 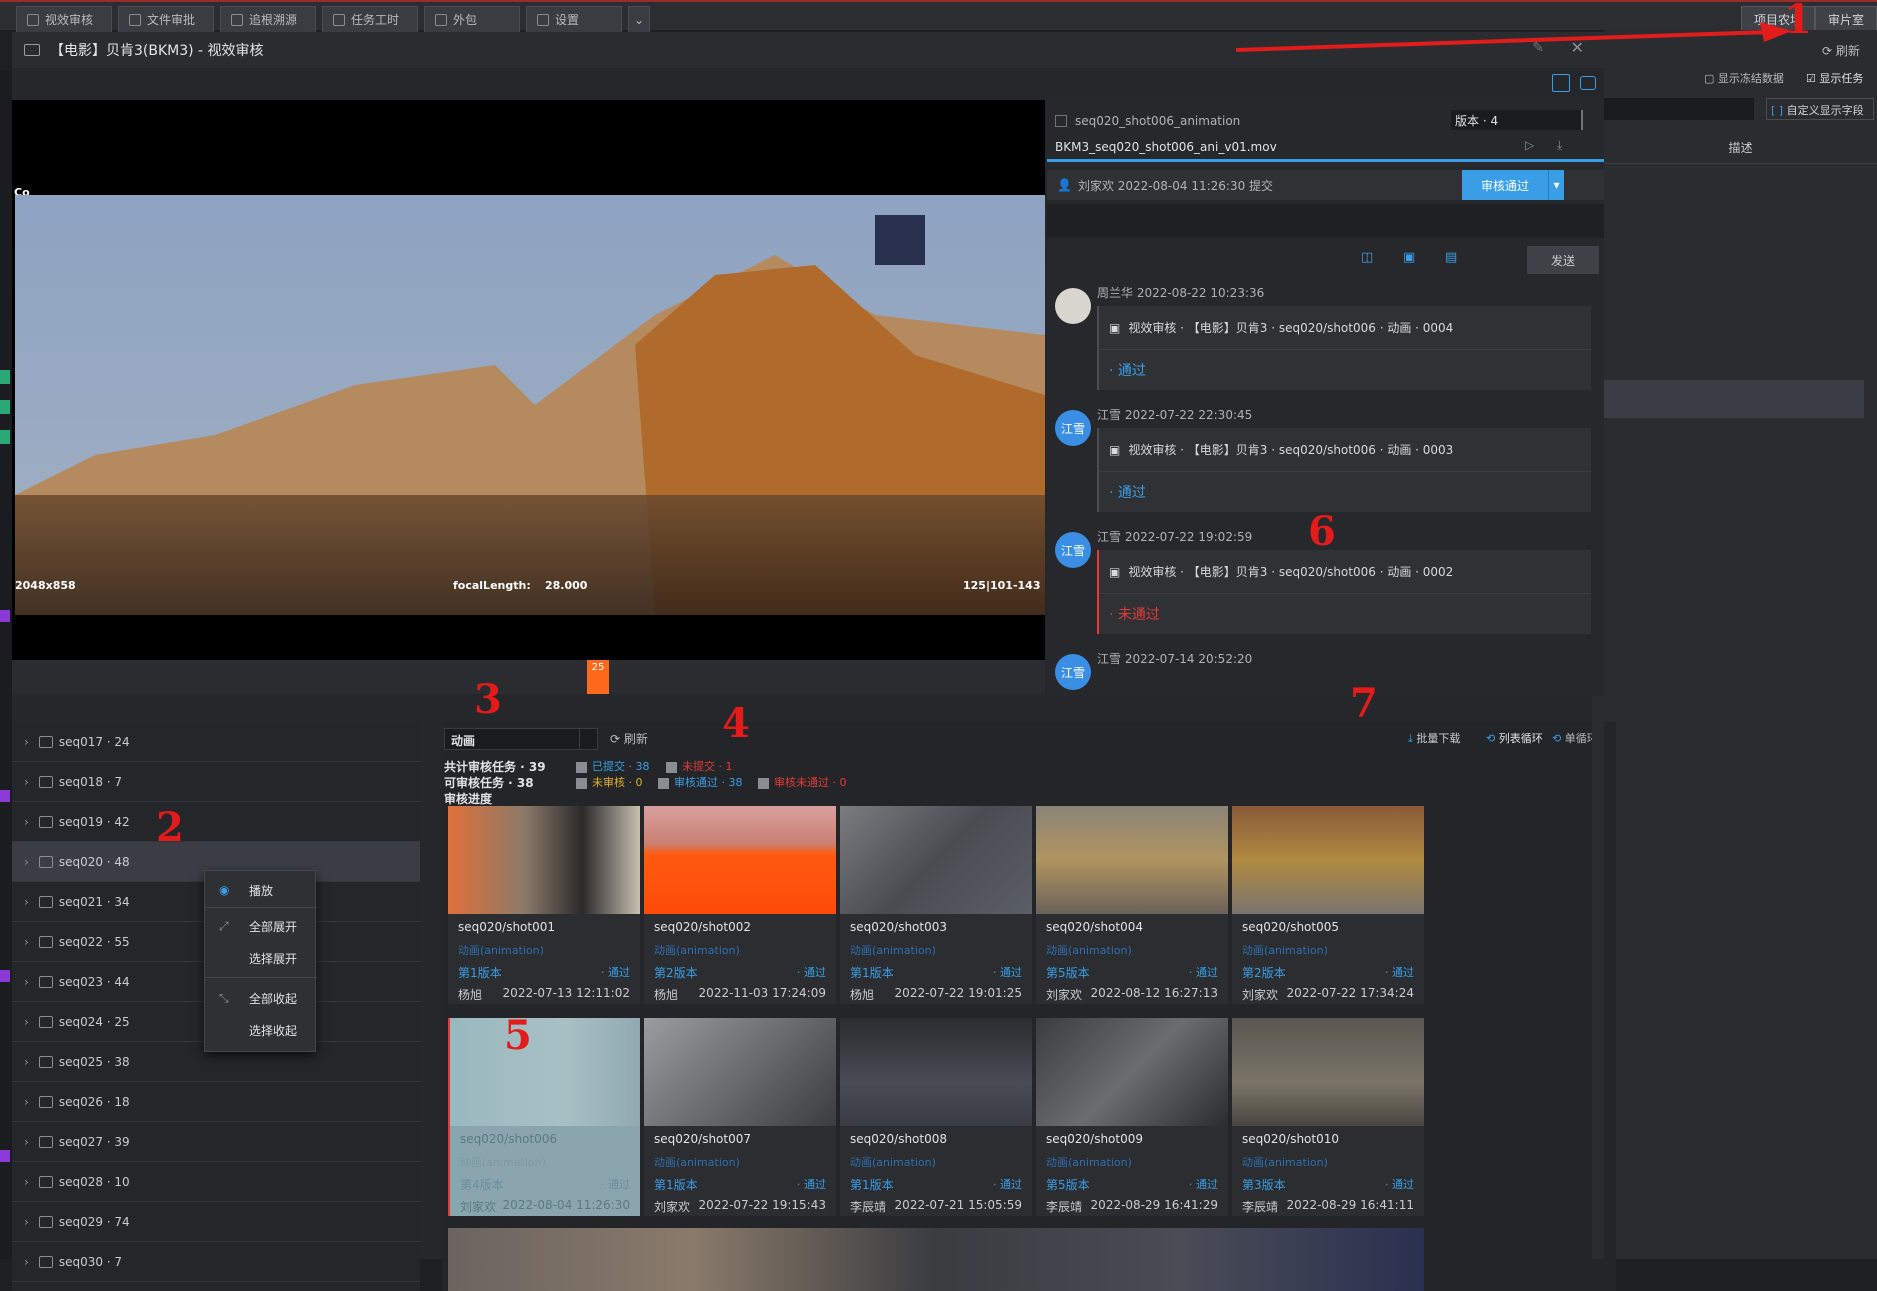 I want to click on context-menu: ◉ 播放 ⤢ 全部展开 选择展开 ⤡ 全部收起 选择收起, so click(x=260, y=961).